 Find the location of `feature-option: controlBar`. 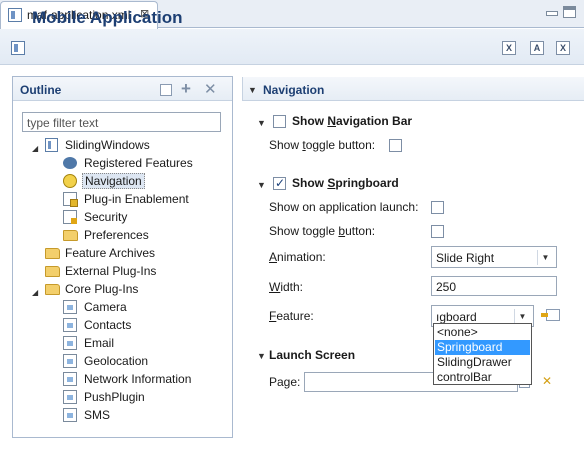

feature-option: controlBar is located at coordinates (482, 377).